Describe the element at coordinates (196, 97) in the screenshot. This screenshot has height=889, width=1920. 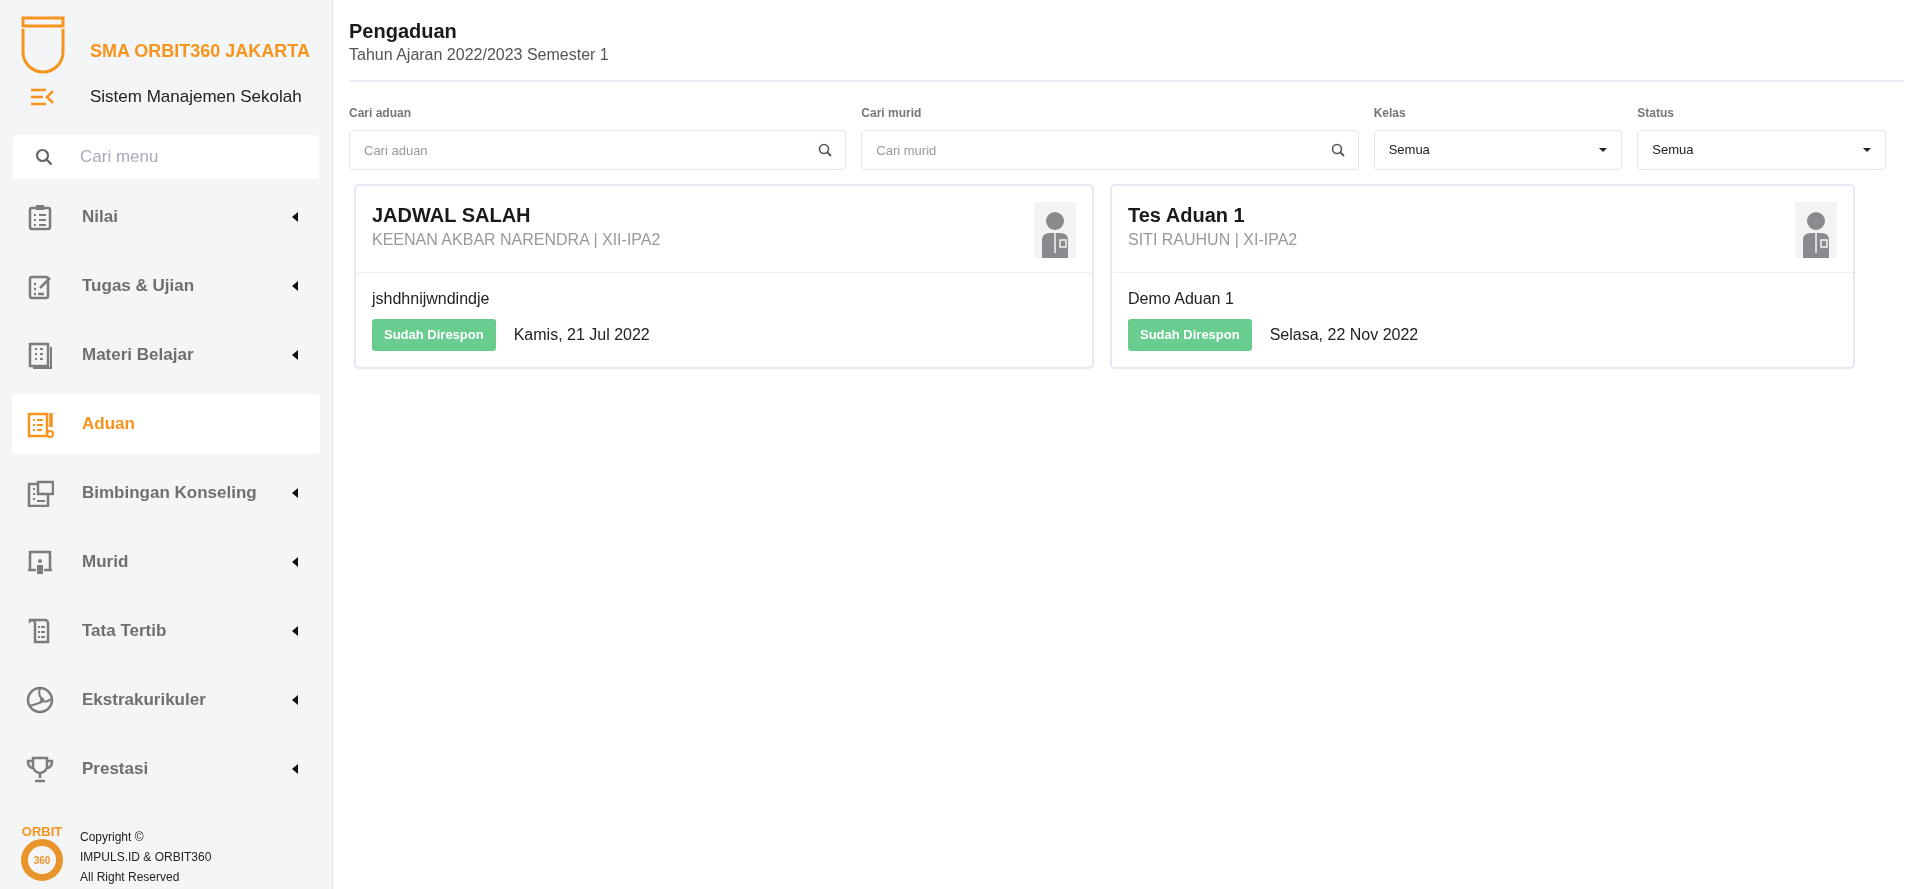
I see `app-name: Sistem Manajemen Sekolah` at that location.